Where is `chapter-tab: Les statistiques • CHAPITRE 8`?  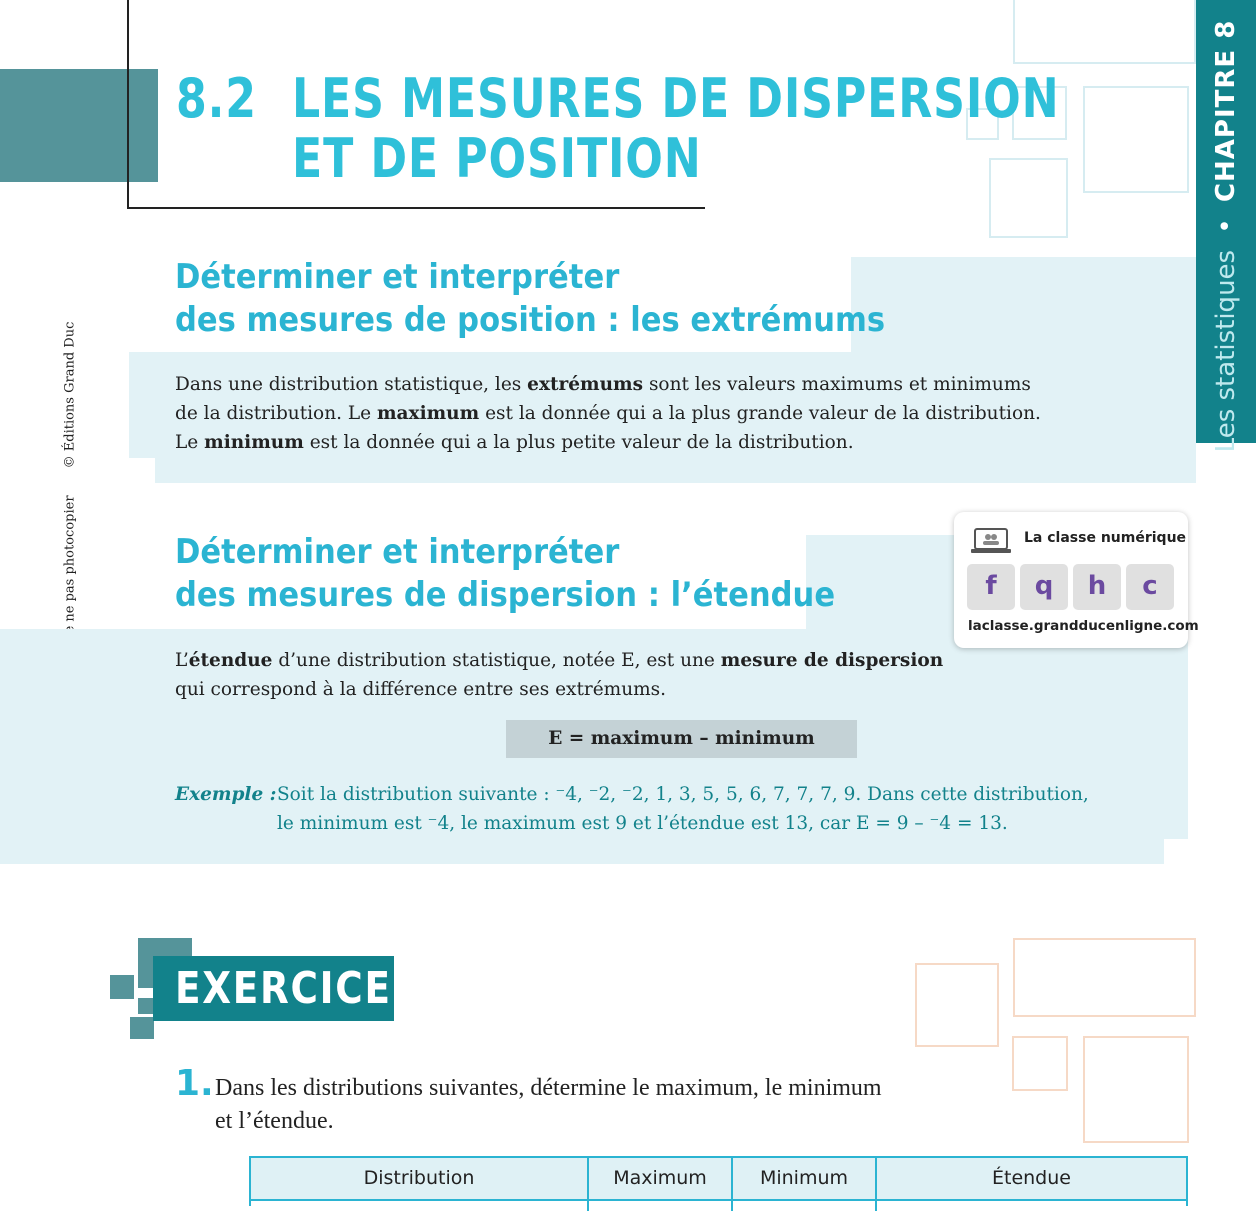
chapter-tab: Les statistiques • CHAPITRE 8 is located at coordinates (1226, 226).